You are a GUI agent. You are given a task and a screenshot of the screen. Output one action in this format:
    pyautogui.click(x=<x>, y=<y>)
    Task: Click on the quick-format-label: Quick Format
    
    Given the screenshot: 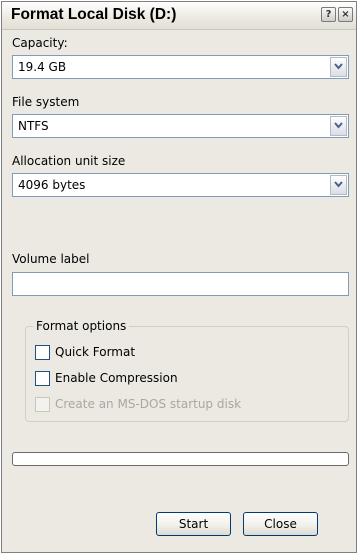 What is the action you would take?
    pyautogui.click(x=95, y=352)
    